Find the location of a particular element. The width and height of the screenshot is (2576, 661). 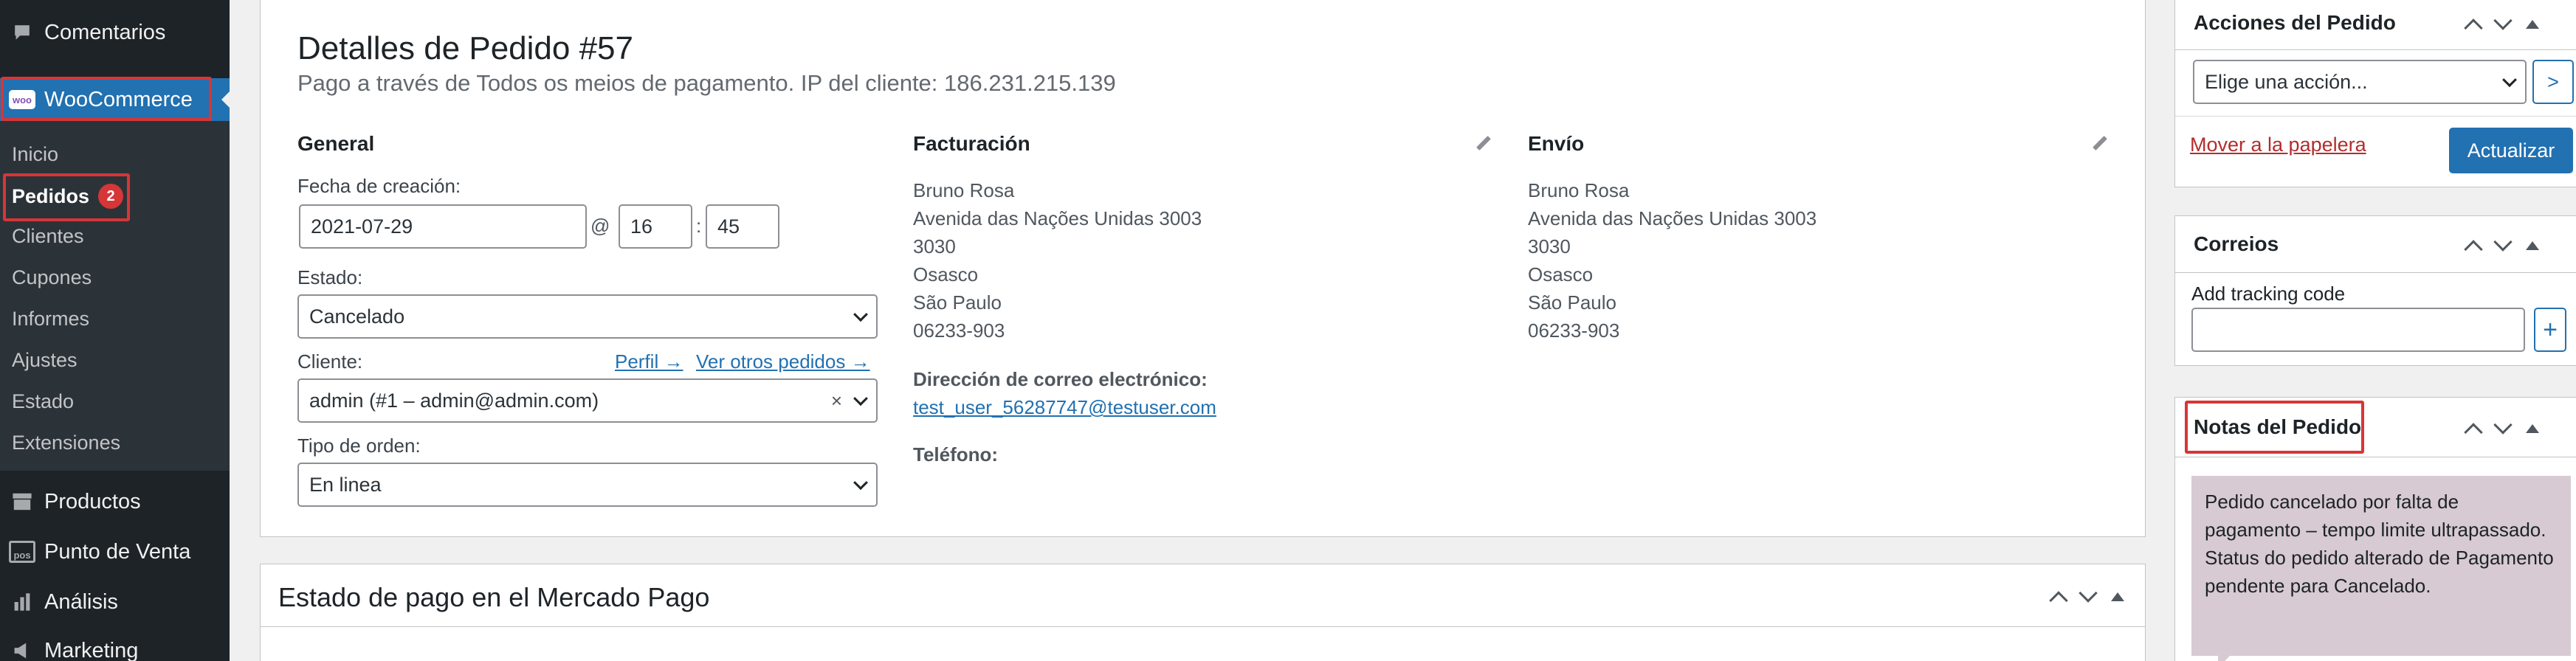

add-tracking-button: + is located at coordinates (2550, 330).